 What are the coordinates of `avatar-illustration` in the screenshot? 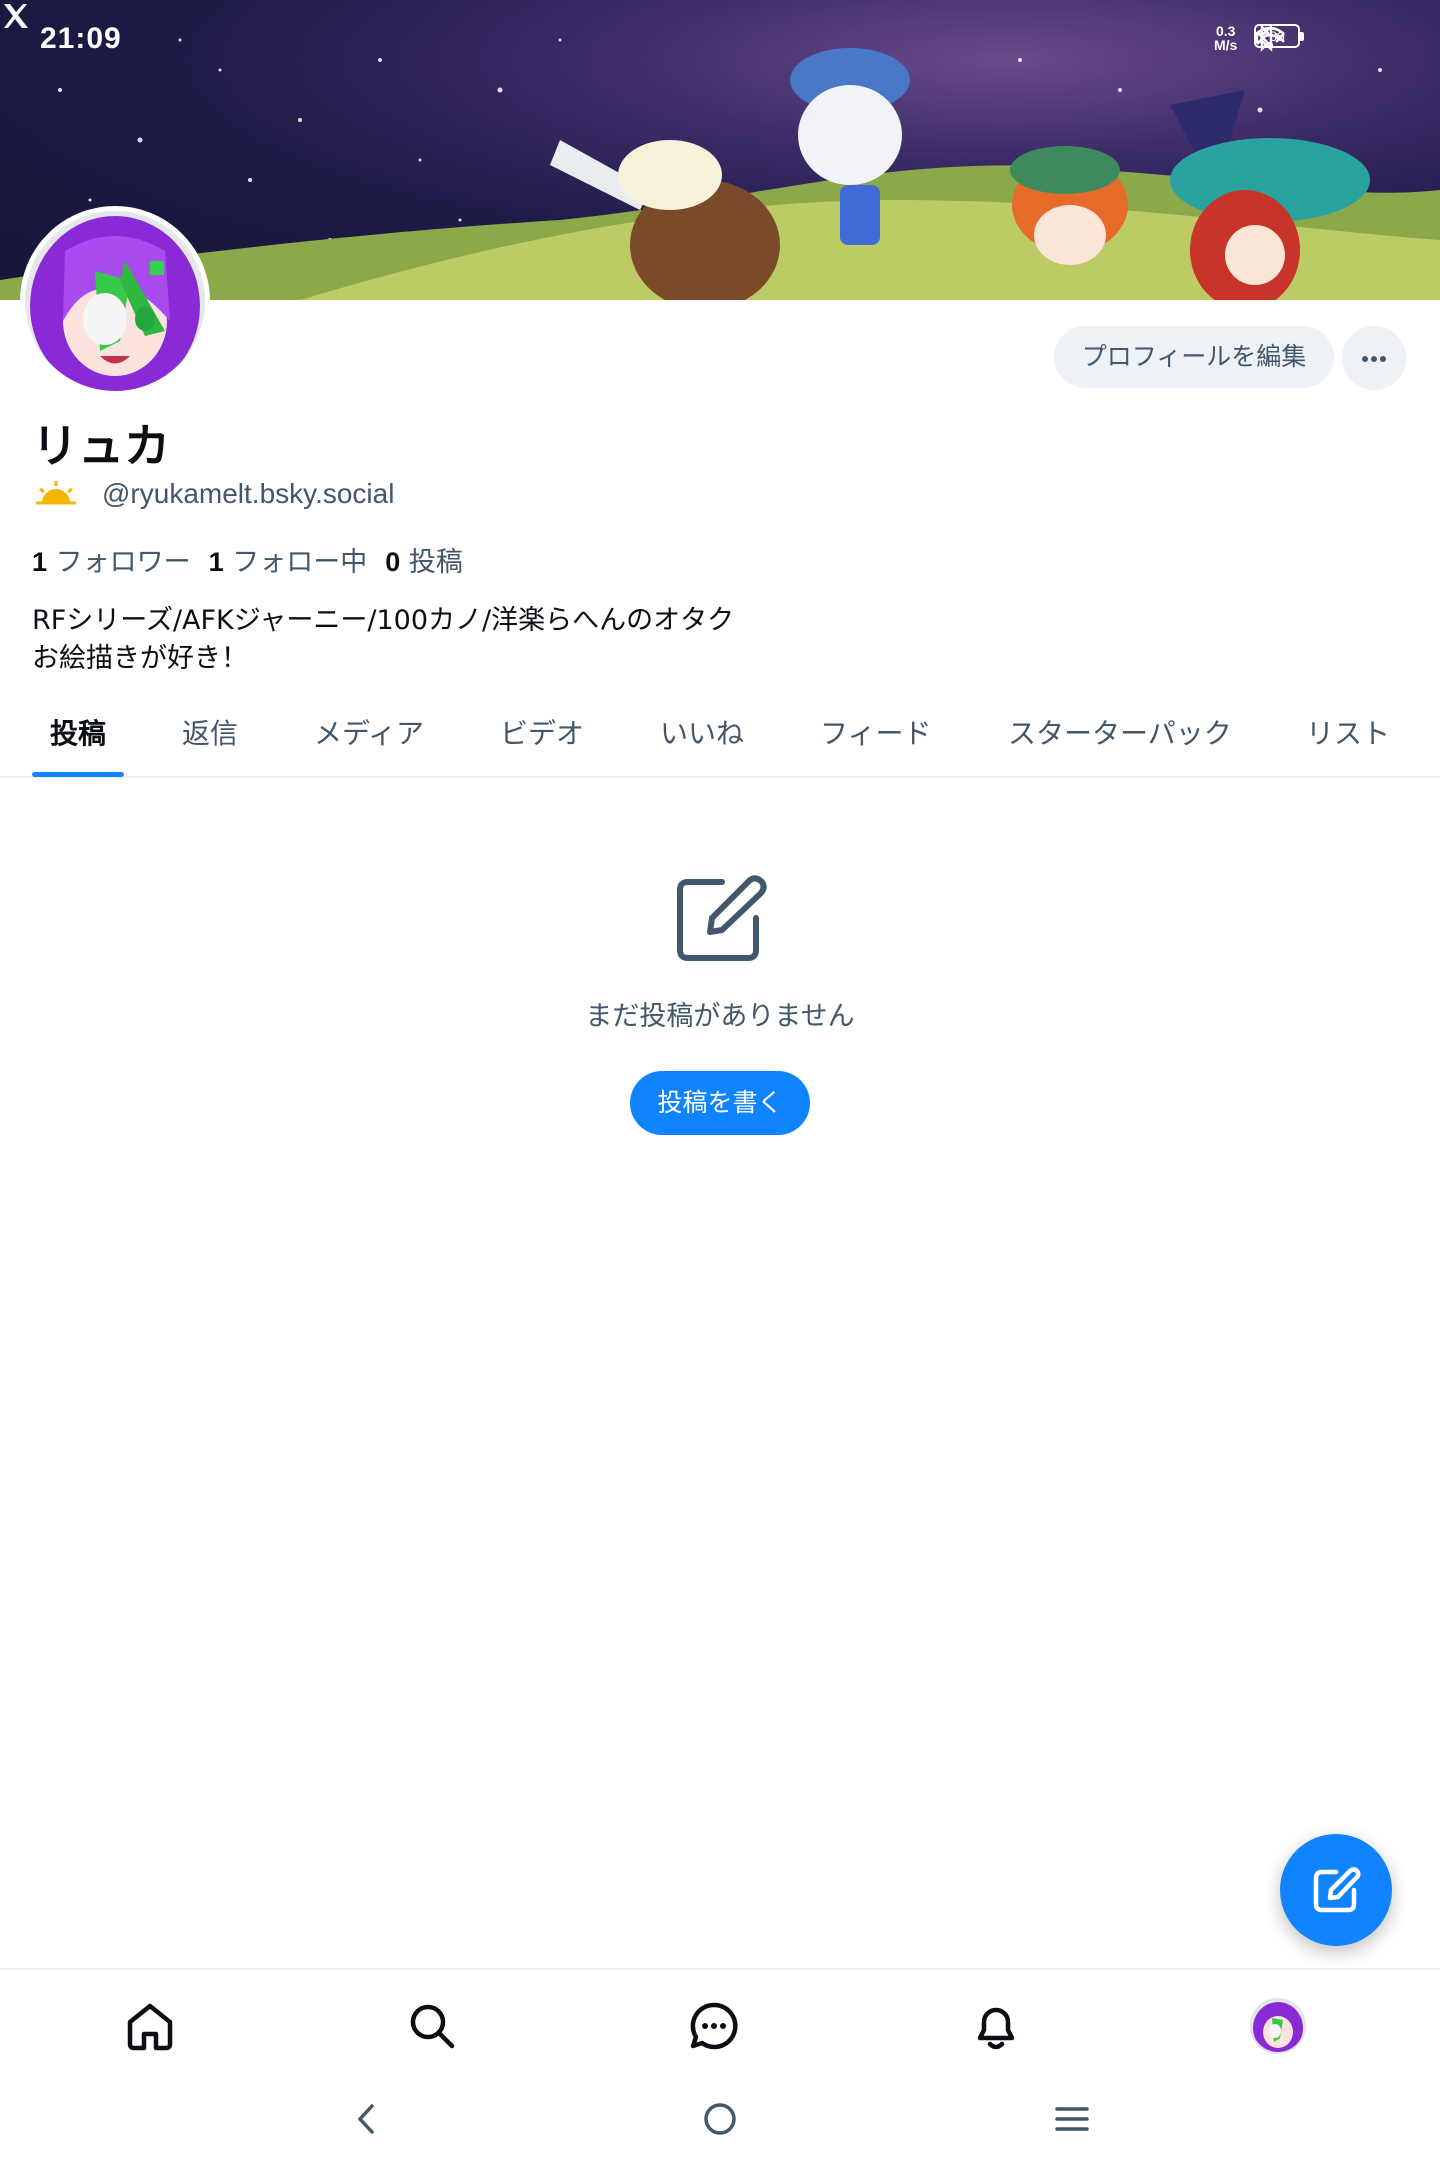 It's located at (115, 301).